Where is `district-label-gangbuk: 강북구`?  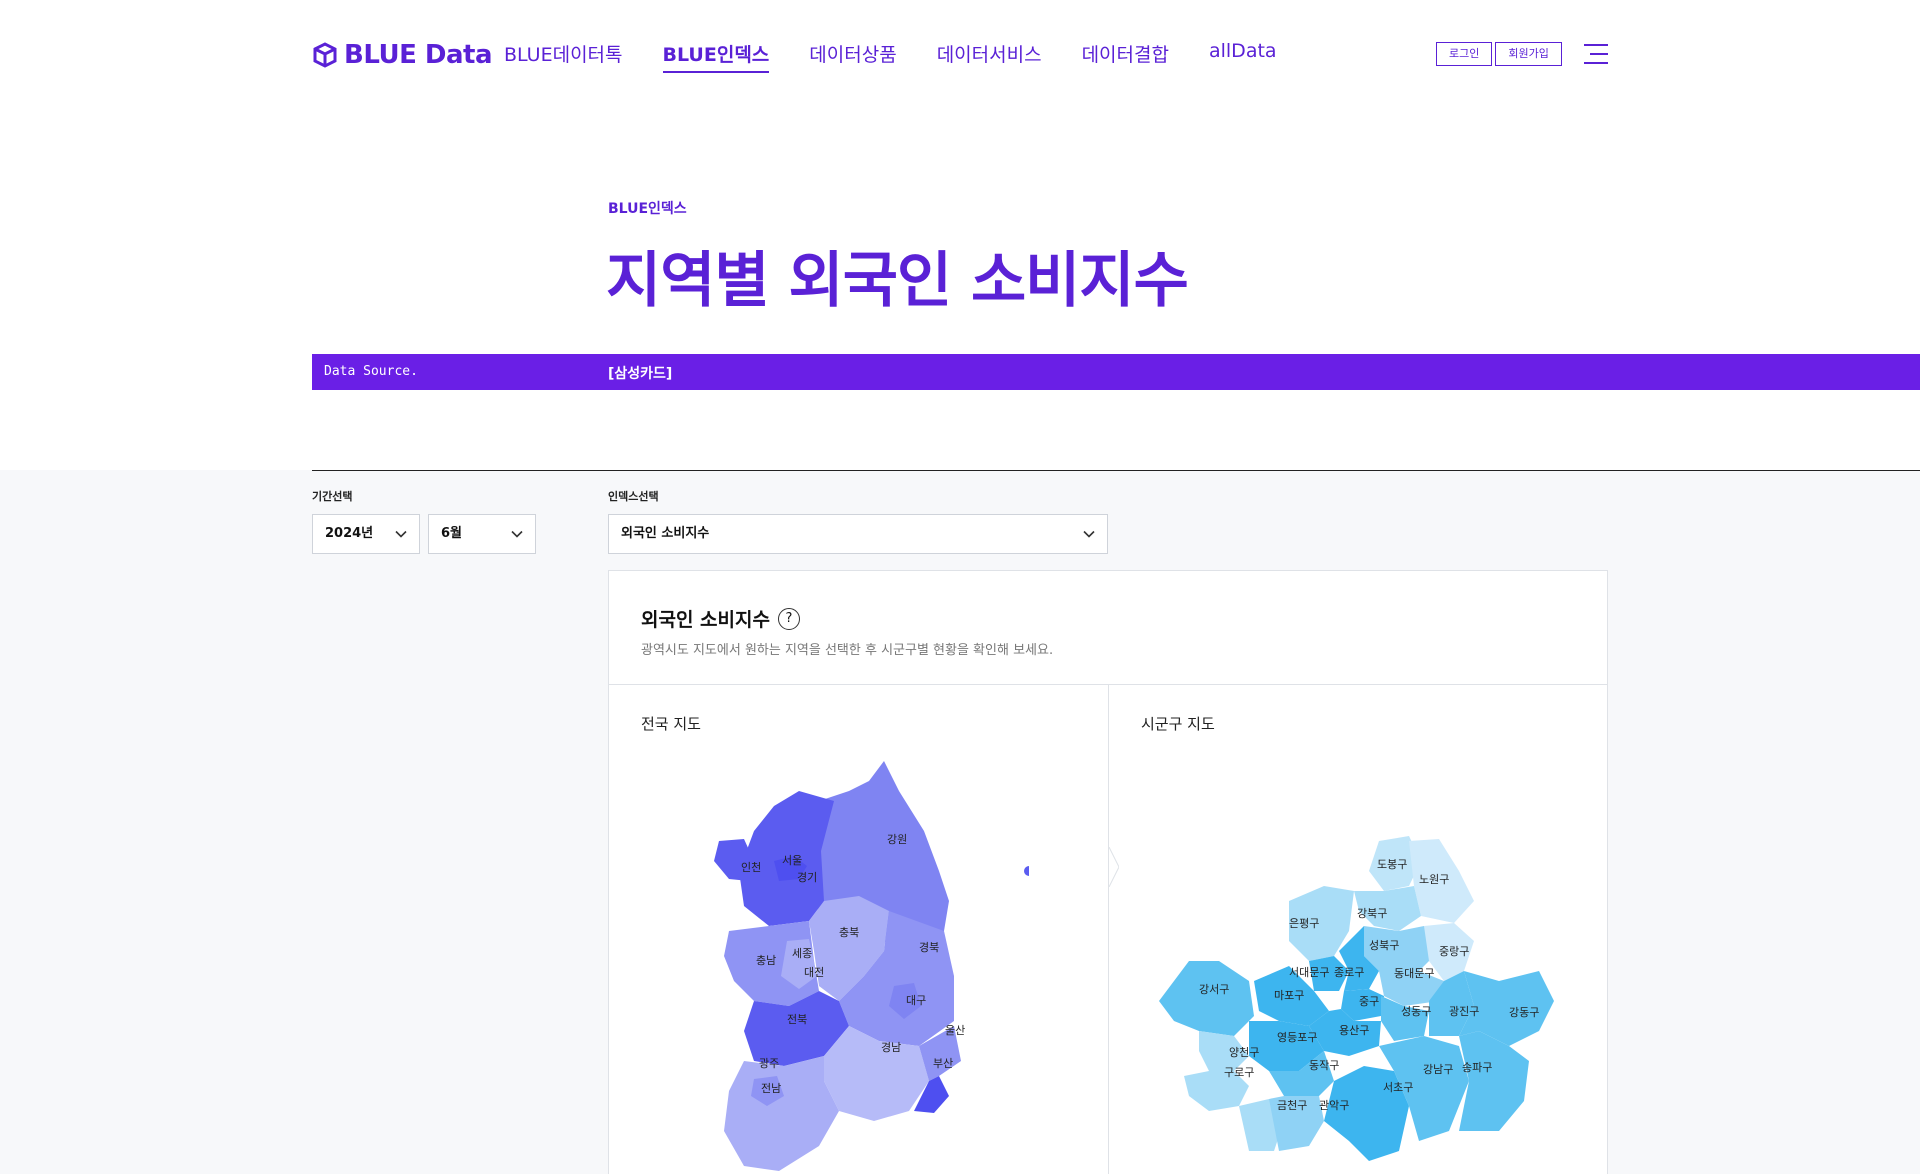
district-label-gangbuk: 강북구 is located at coordinates (1372, 913).